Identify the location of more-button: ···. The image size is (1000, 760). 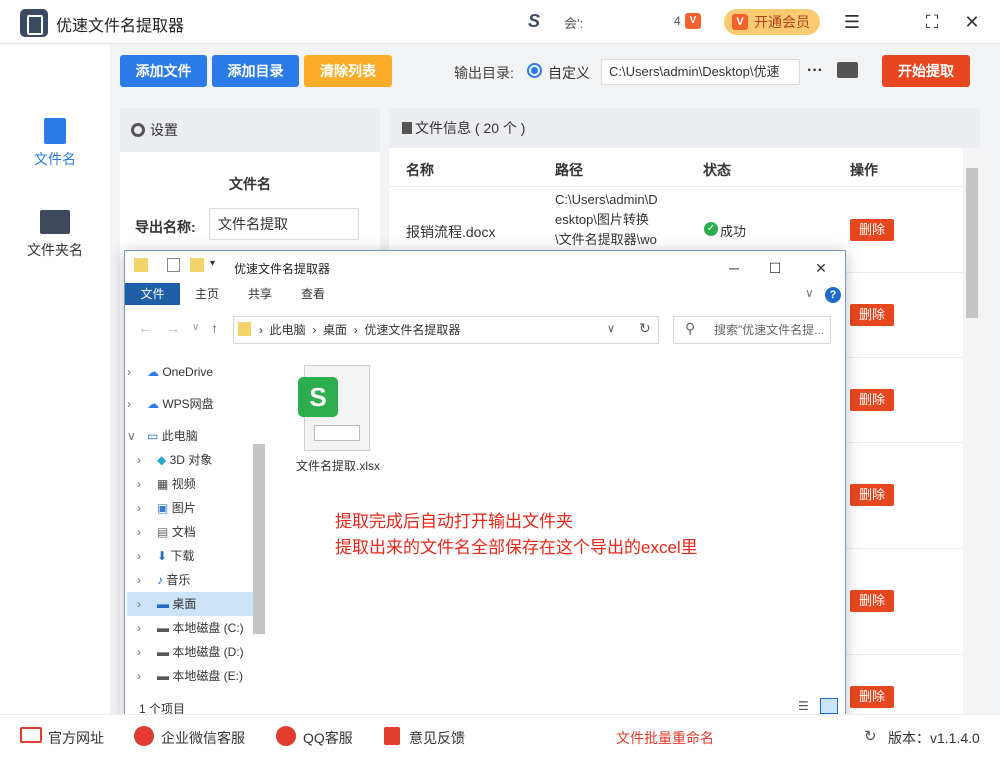
(815, 71).